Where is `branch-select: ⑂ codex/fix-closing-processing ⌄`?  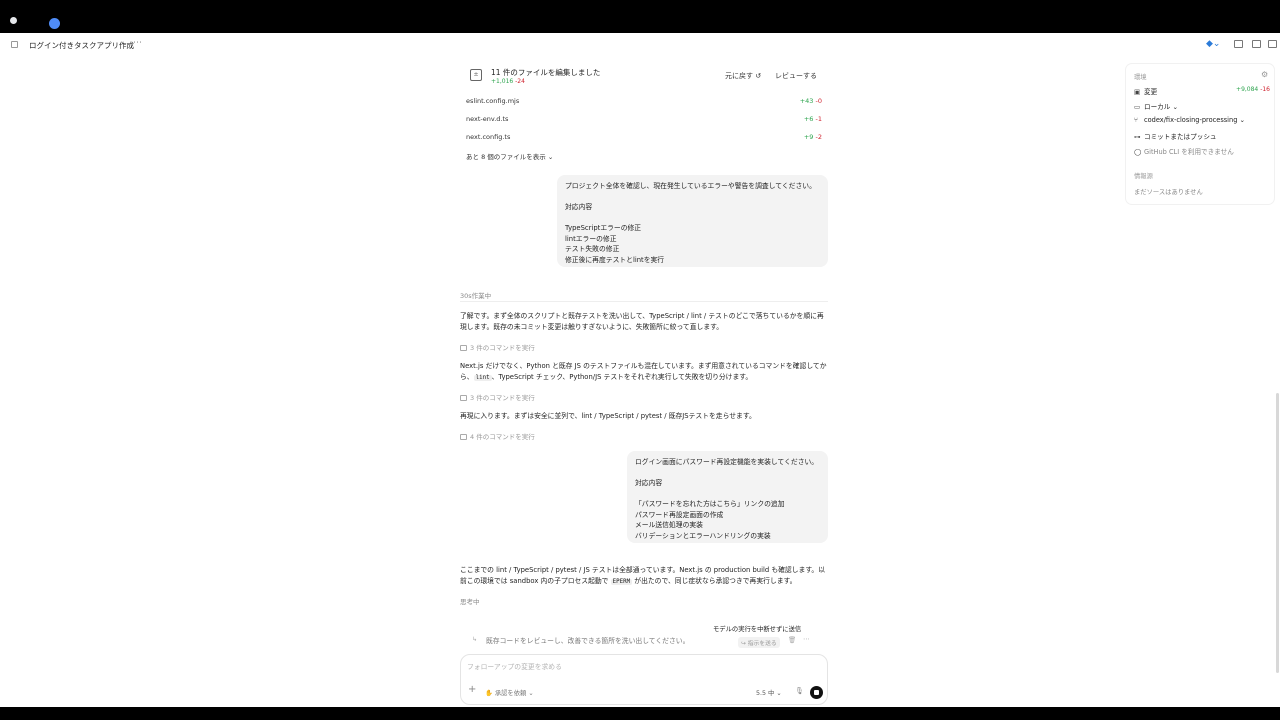 branch-select: ⑂ codex/fix-closing-processing ⌄ is located at coordinates (1202, 120).